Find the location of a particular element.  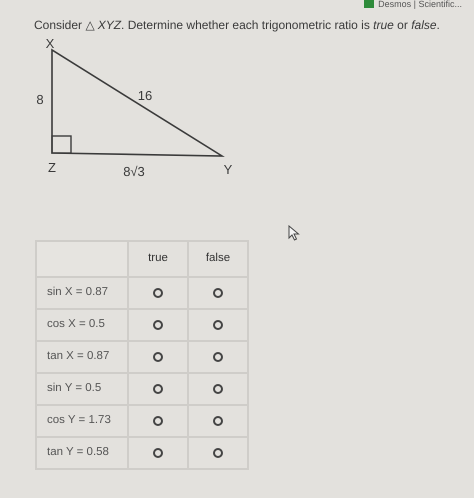

vertex-label: Z is located at coordinates (52, 167).